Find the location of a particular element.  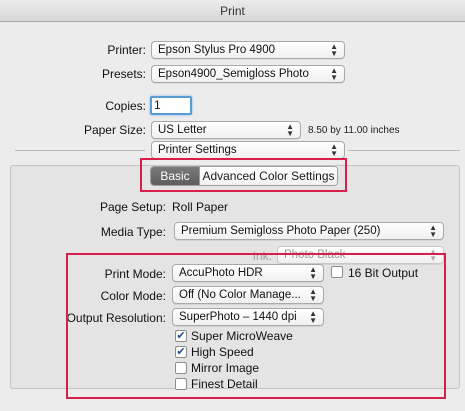

copies-label: Copies: is located at coordinates (125, 106).